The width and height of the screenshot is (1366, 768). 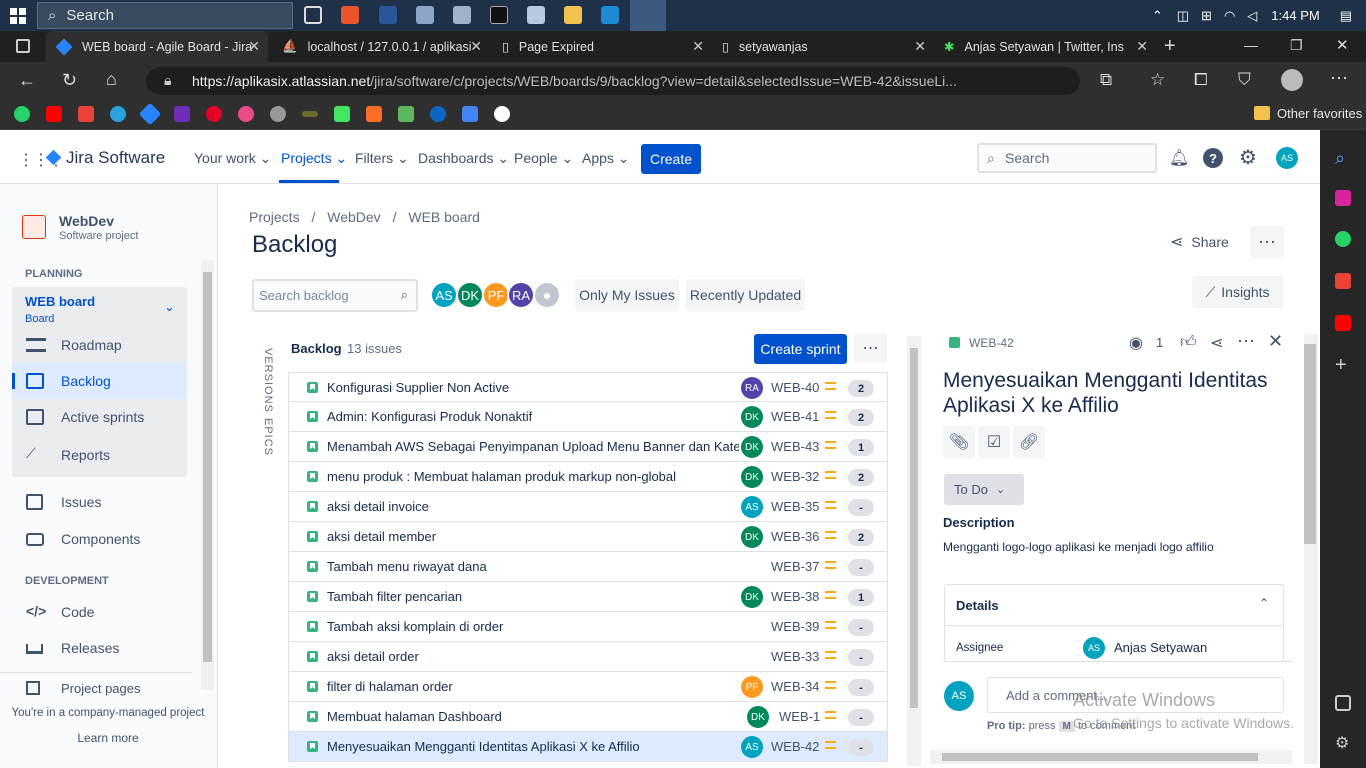 I want to click on sidebar-item-components: Components, so click(x=99, y=539).